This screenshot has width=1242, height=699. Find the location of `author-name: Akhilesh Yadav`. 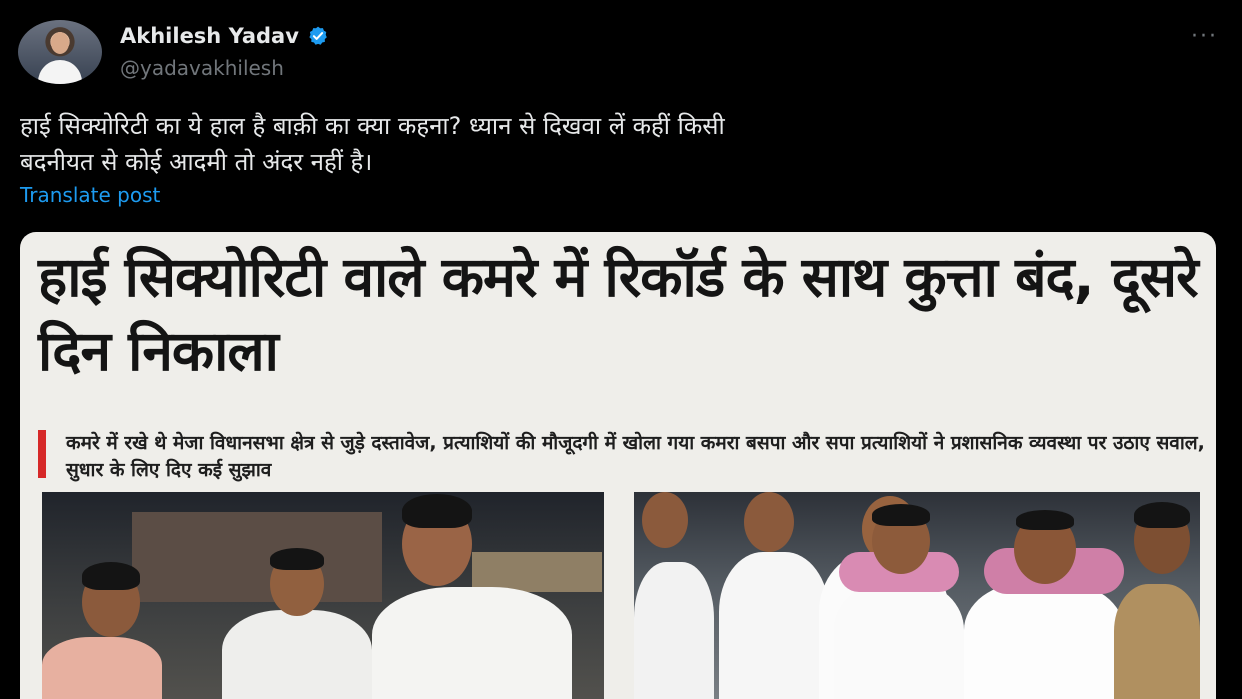

author-name: Akhilesh Yadav is located at coordinates (209, 36).